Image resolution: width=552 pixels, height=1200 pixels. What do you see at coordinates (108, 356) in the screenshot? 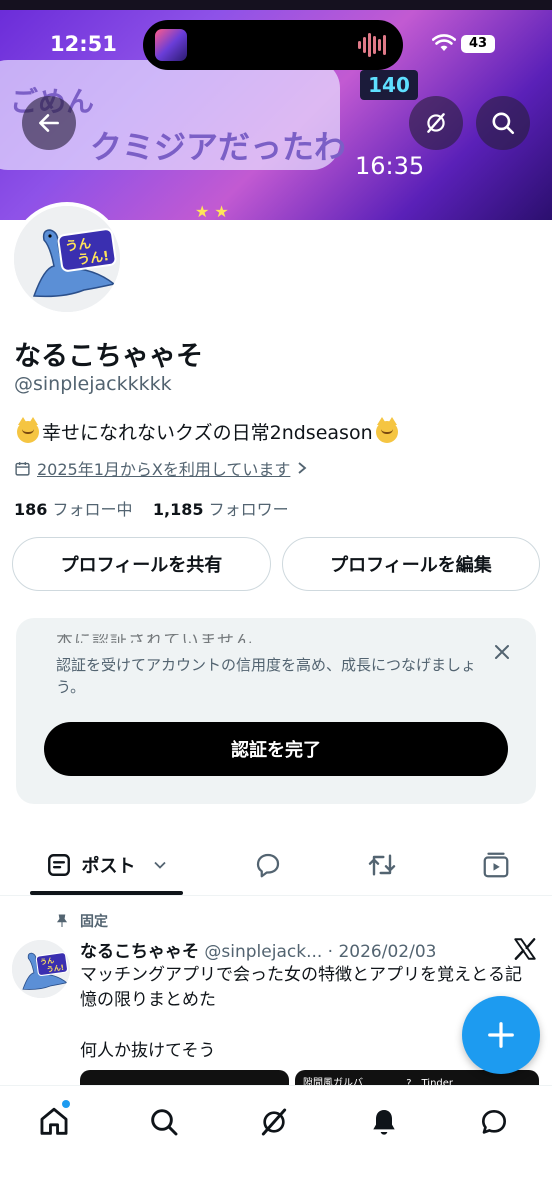
I see `display-name: なるこちゃゃそ` at bounding box center [108, 356].